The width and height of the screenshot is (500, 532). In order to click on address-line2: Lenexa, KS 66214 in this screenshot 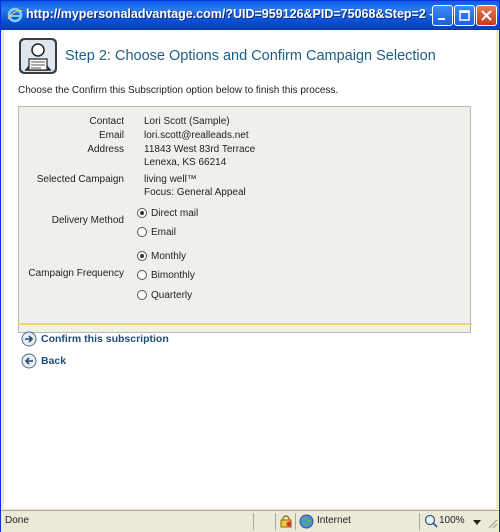, I will do `click(185, 162)`.